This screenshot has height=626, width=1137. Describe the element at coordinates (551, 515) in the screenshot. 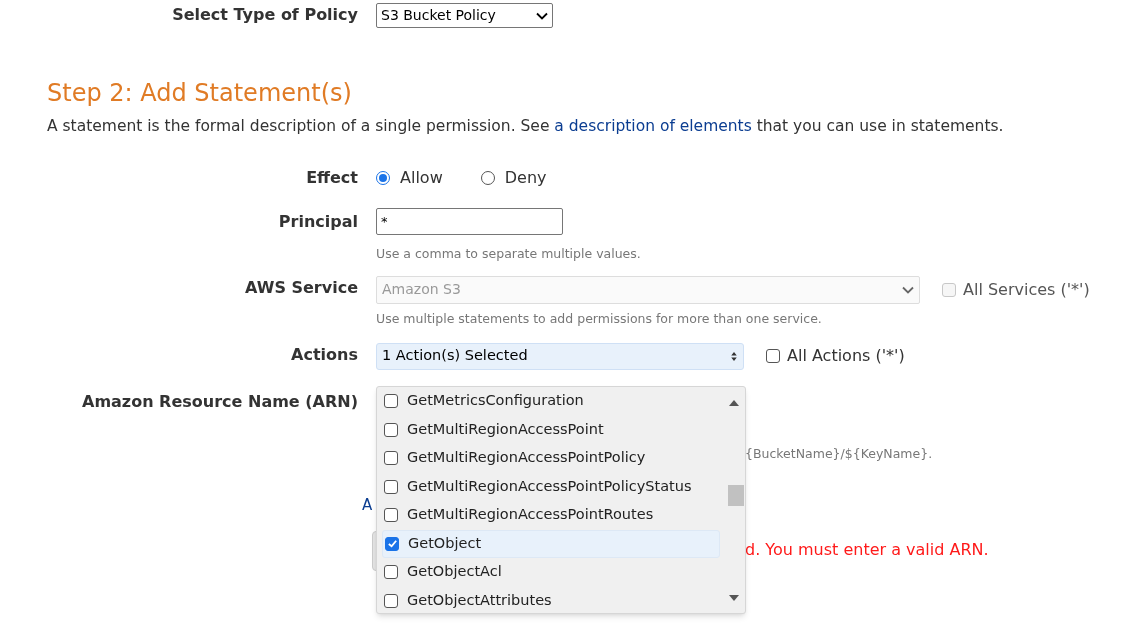

I see `action-option: GetMultiRegionAccessPointRoutes` at that location.